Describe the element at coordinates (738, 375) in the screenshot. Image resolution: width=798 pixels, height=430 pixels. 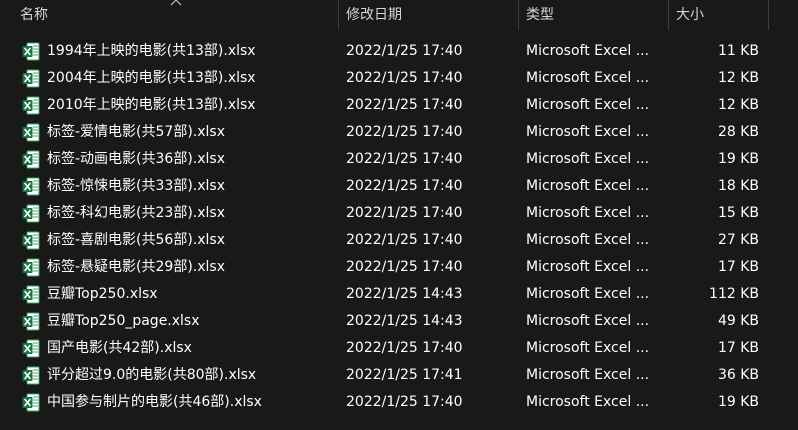
I see `file-size: 36 KB` at that location.